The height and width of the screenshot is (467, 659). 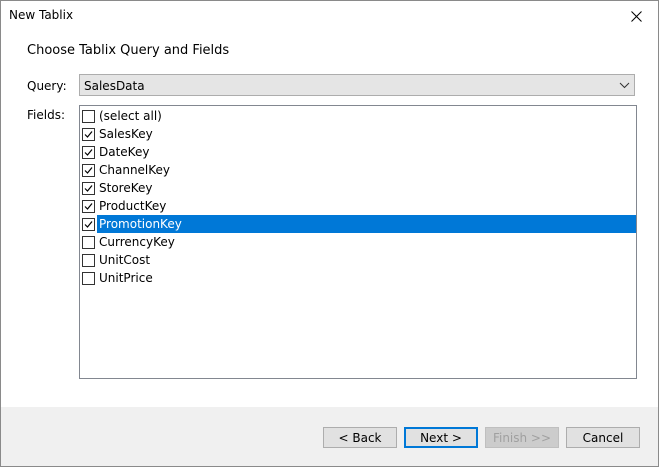 I want to click on close-icon, so click(x=636, y=16).